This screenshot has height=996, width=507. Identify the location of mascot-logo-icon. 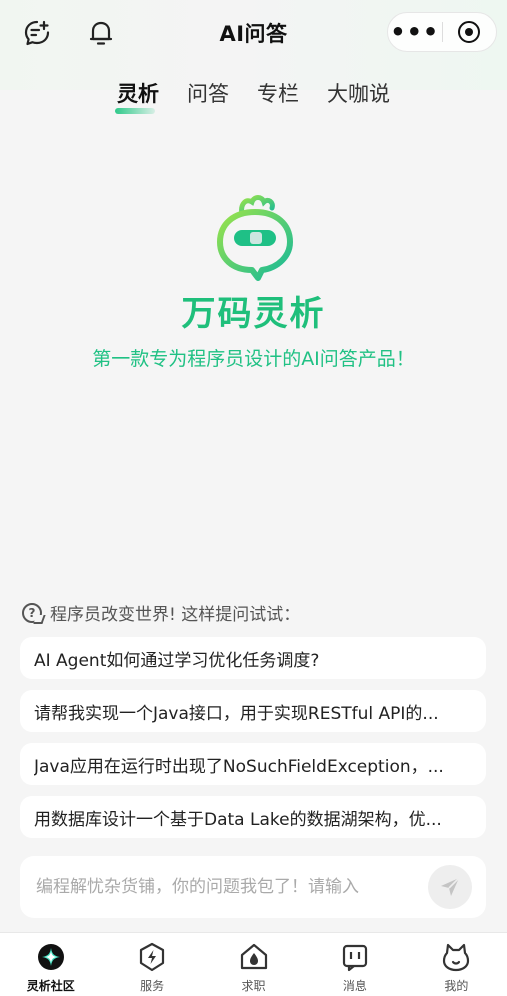
(255, 238).